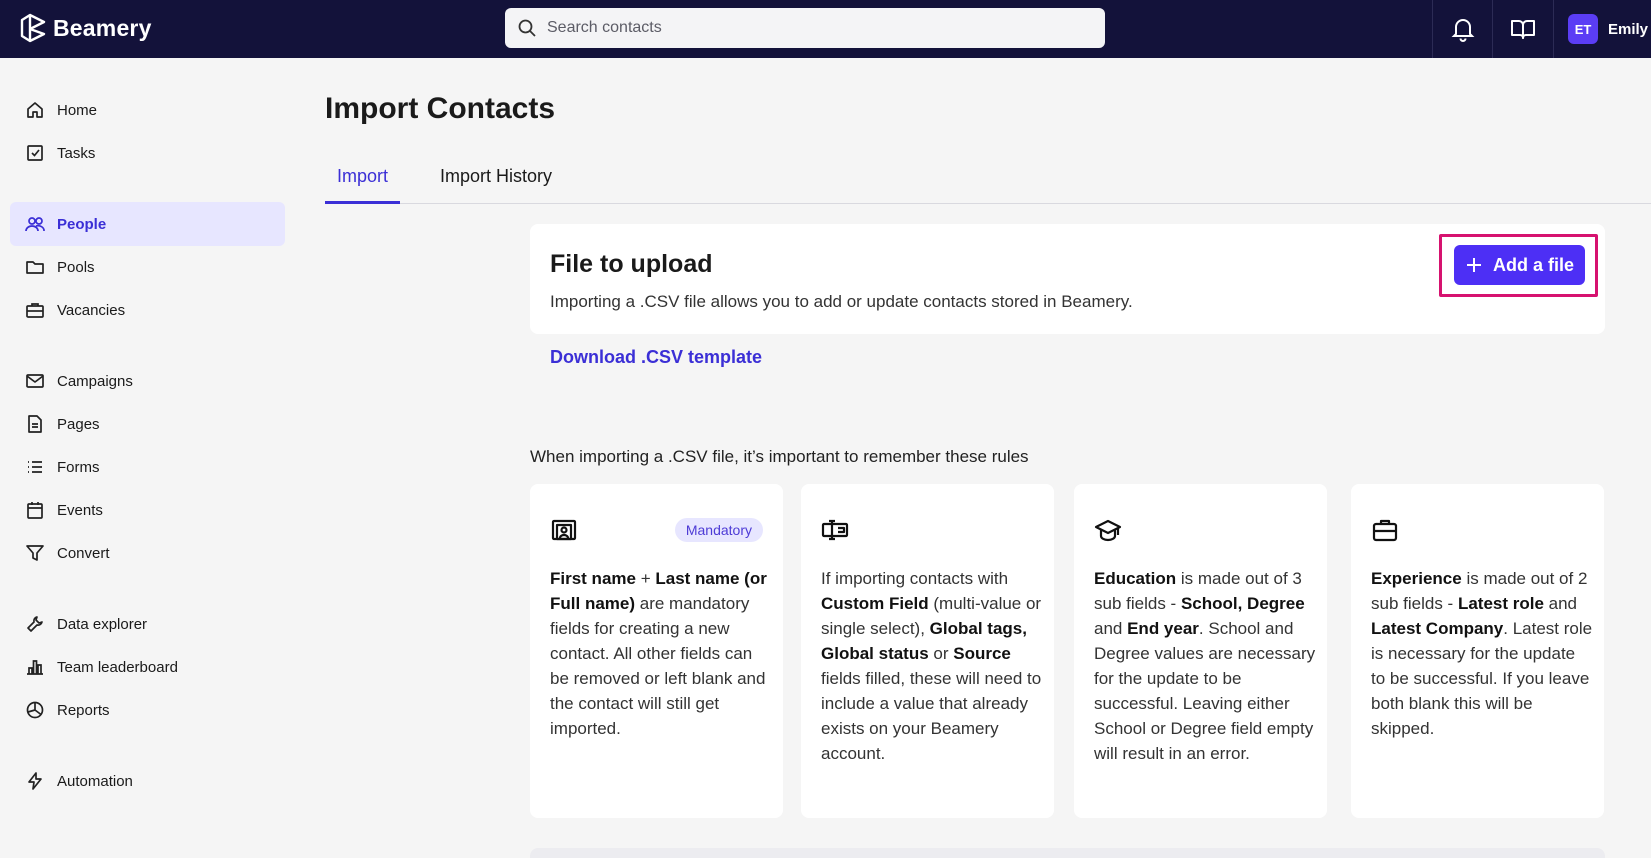 This screenshot has height=858, width=1651. What do you see at coordinates (80, 510) in the screenshot?
I see `sidebar-item-label: Events` at bounding box center [80, 510].